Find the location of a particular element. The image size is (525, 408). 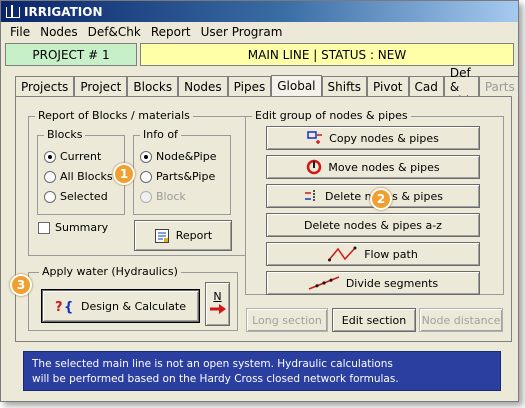

next-button-label: N is located at coordinates (217, 296).